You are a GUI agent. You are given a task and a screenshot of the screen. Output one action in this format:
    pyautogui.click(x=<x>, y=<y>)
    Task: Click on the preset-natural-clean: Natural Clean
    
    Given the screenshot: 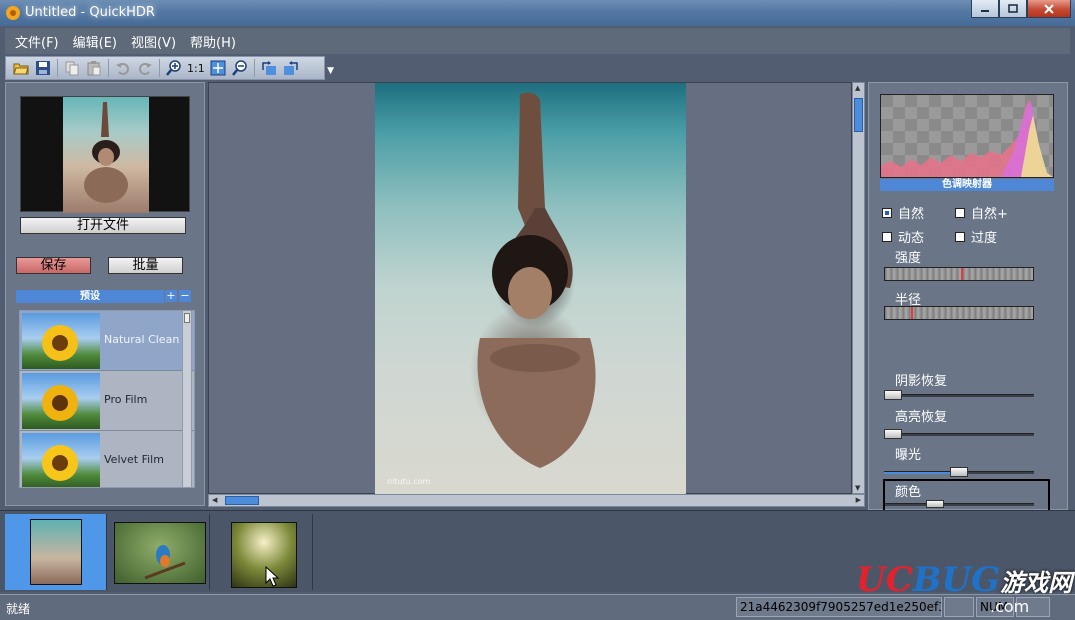 What is the action you would take?
    pyautogui.click(x=107, y=341)
    